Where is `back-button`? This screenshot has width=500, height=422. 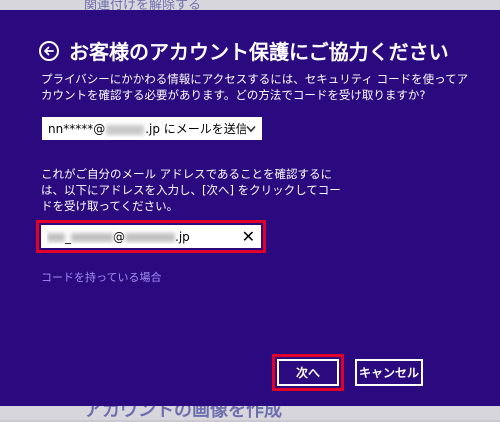
back-button is located at coordinates (49, 50).